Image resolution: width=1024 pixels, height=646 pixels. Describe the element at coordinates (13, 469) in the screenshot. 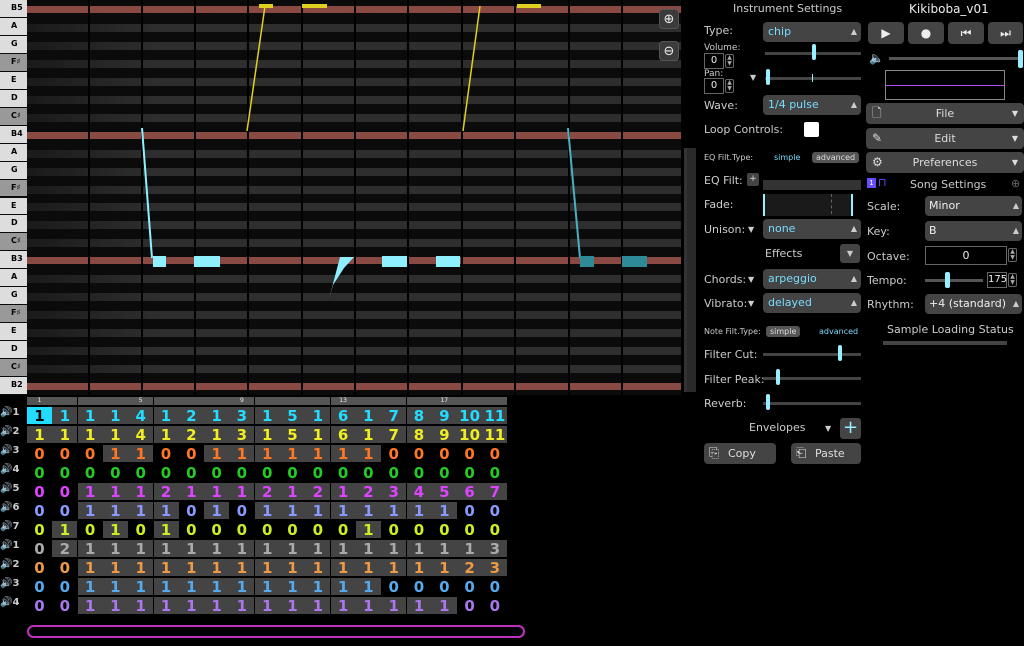

I see `channel-header: 🔊4` at that location.